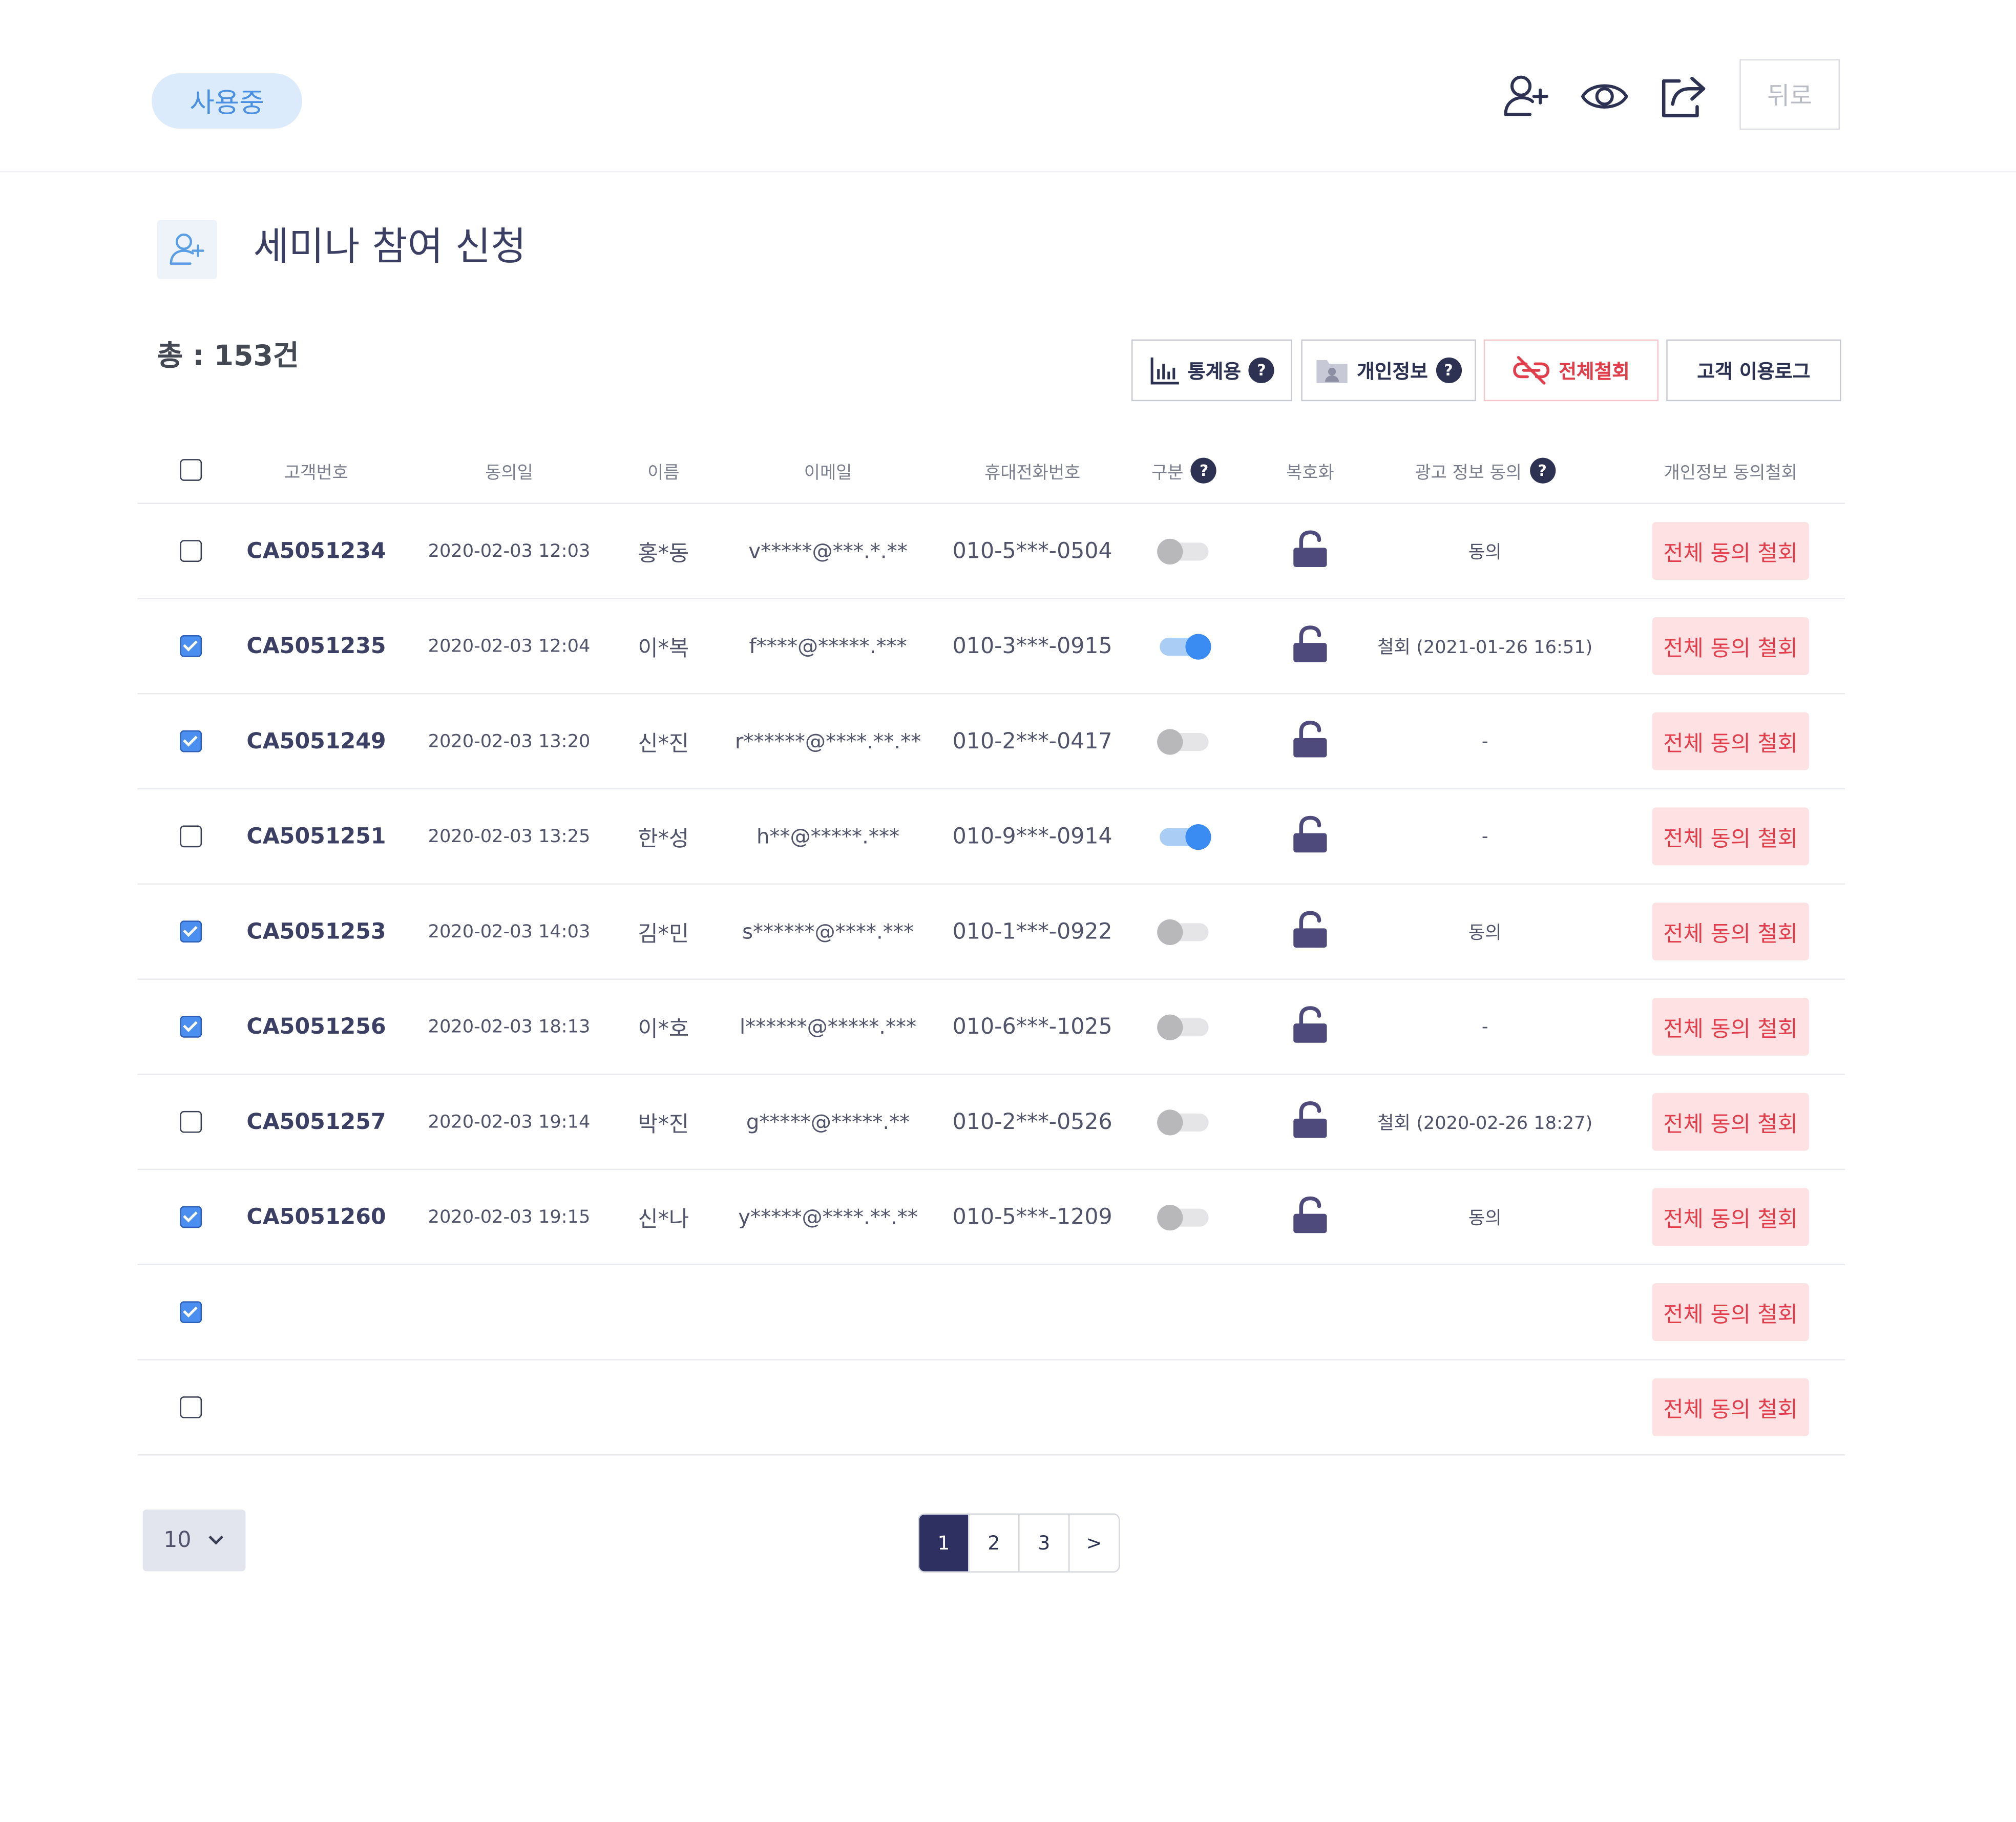 The height and width of the screenshot is (1822, 2016). What do you see at coordinates (993, 1543) in the screenshot?
I see `page-button-2: 2` at bounding box center [993, 1543].